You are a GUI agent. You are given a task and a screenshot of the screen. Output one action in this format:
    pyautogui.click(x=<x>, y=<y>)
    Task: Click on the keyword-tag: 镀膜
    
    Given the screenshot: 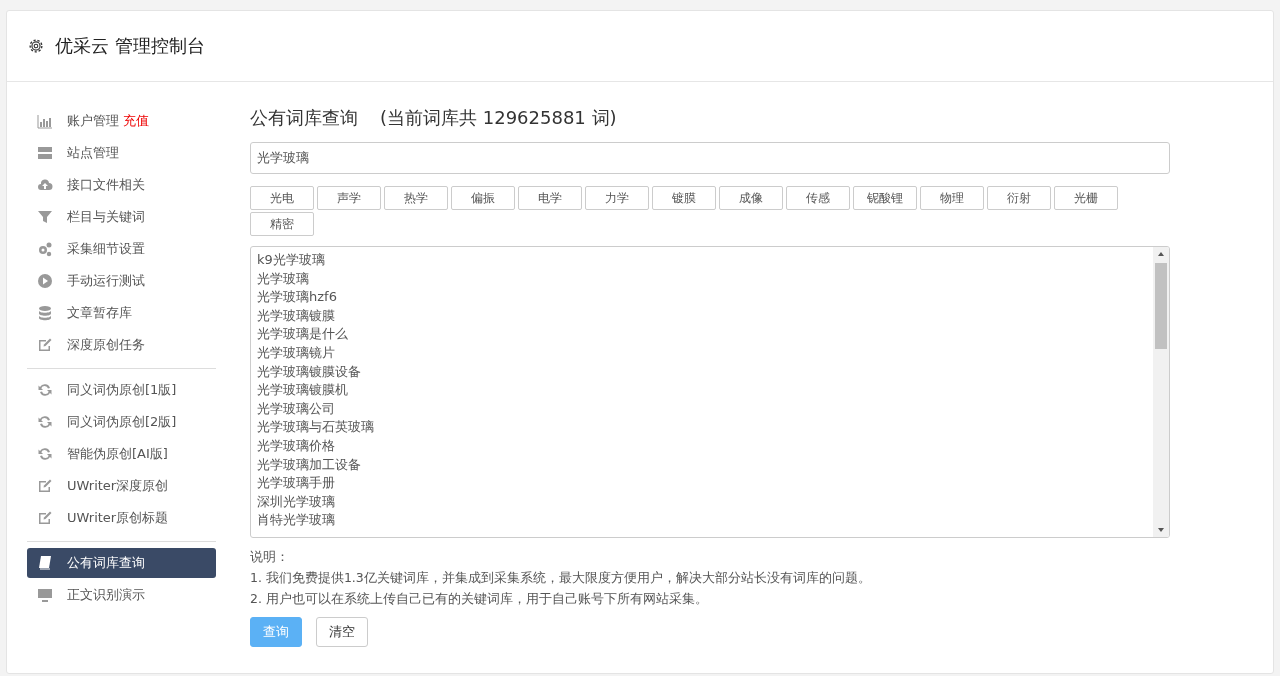 What is the action you would take?
    pyautogui.click(x=684, y=198)
    